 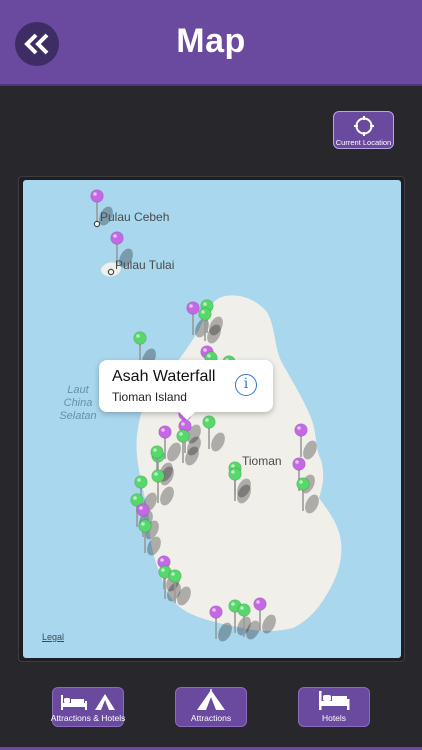 I want to click on legal-link: Legal, so click(x=53, y=637).